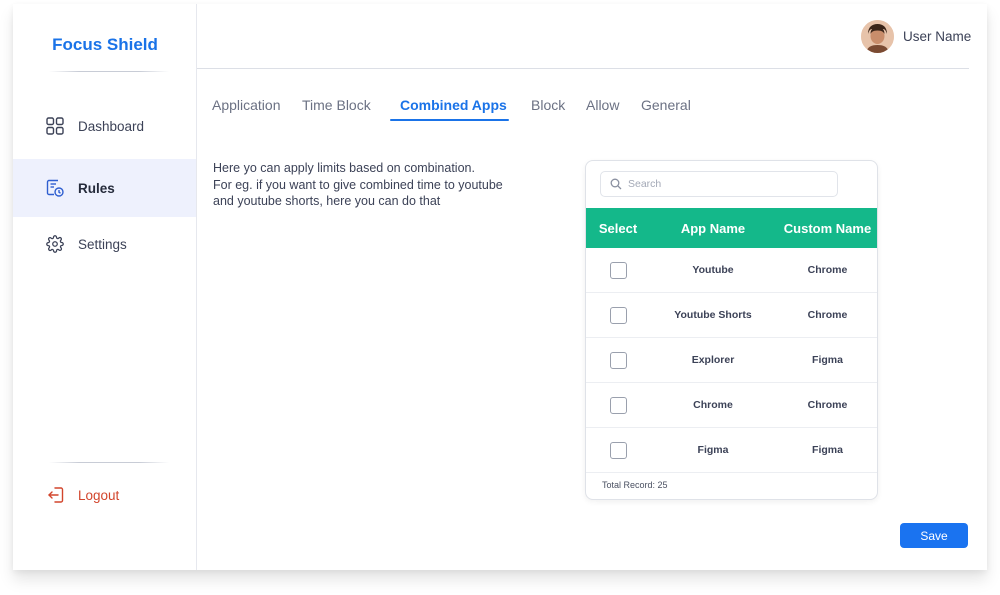 The width and height of the screenshot is (1000, 595). Describe the element at coordinates (934, 535) in the screenshot. I see `save-button: Save` at that location.